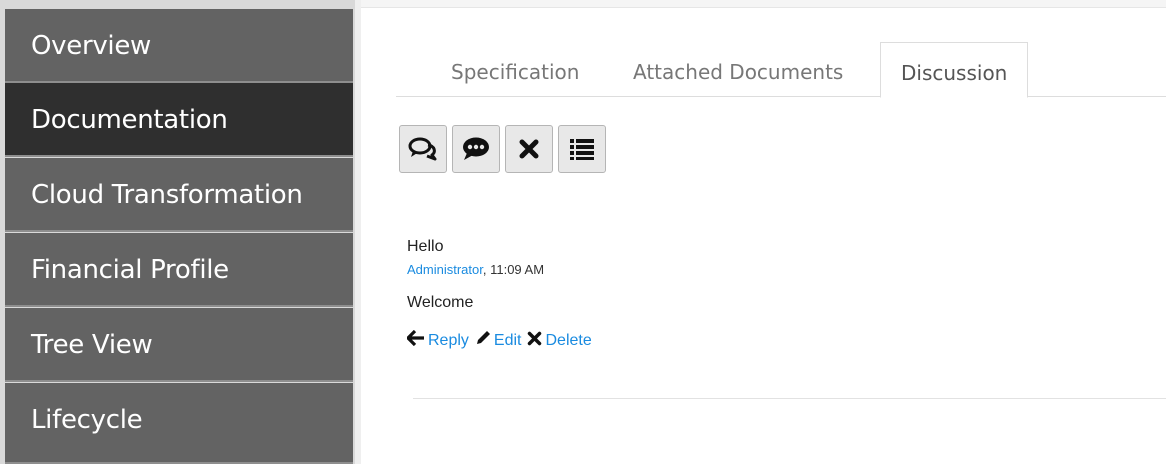 The image size is (1166, 464). I want to click on sidebar-item-documentation: Documentation, so click(179, 120).